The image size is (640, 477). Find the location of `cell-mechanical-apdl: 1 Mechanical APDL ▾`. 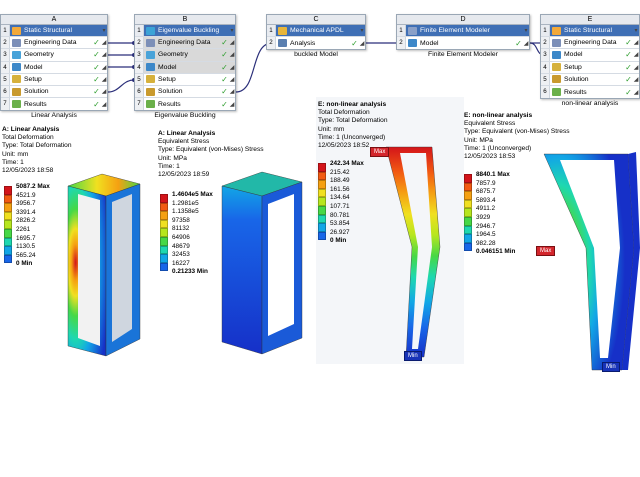

cell-mechanical-apdl: 1 Mechanical APDL ▾ is located at coordinates (316, 31).